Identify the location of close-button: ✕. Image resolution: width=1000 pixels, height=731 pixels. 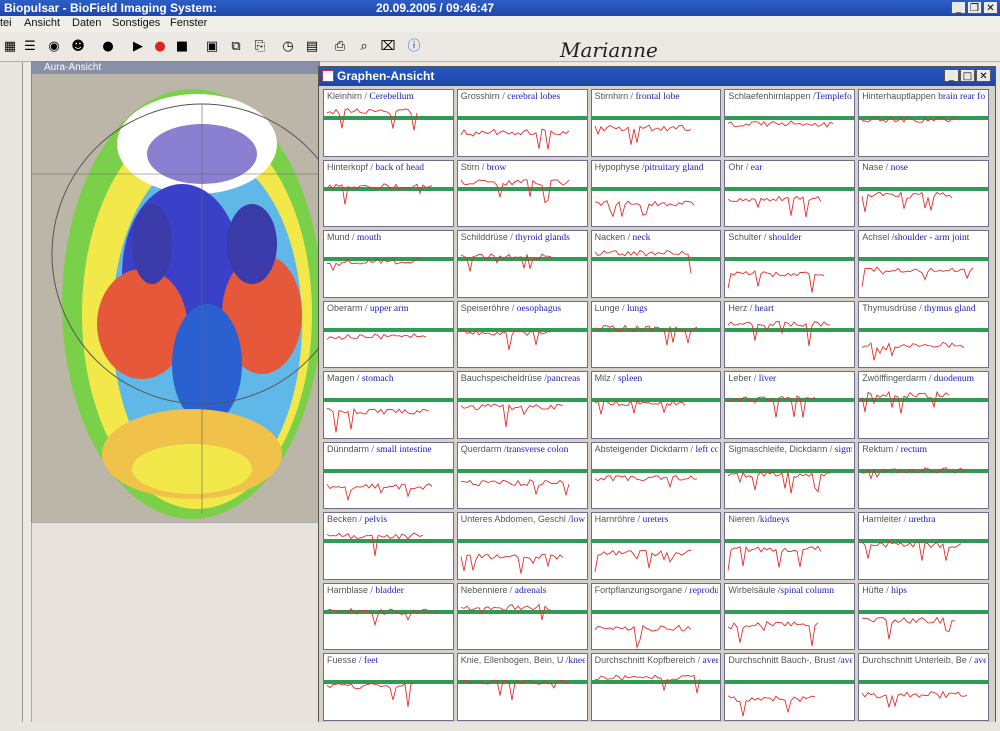
(990, 7).